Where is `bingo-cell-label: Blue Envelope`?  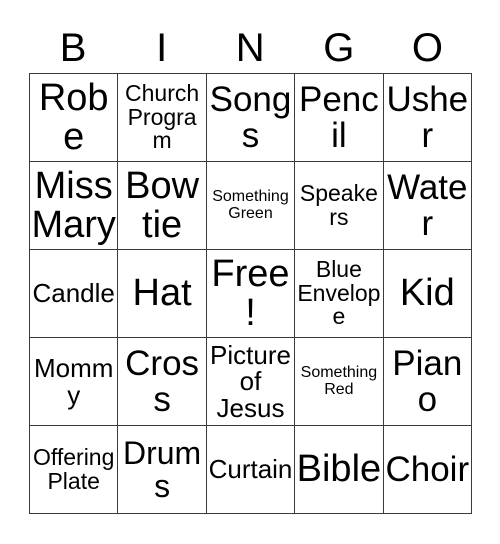 bingo-cell-label: Blue Envelope is located at coordinates (339, 293).